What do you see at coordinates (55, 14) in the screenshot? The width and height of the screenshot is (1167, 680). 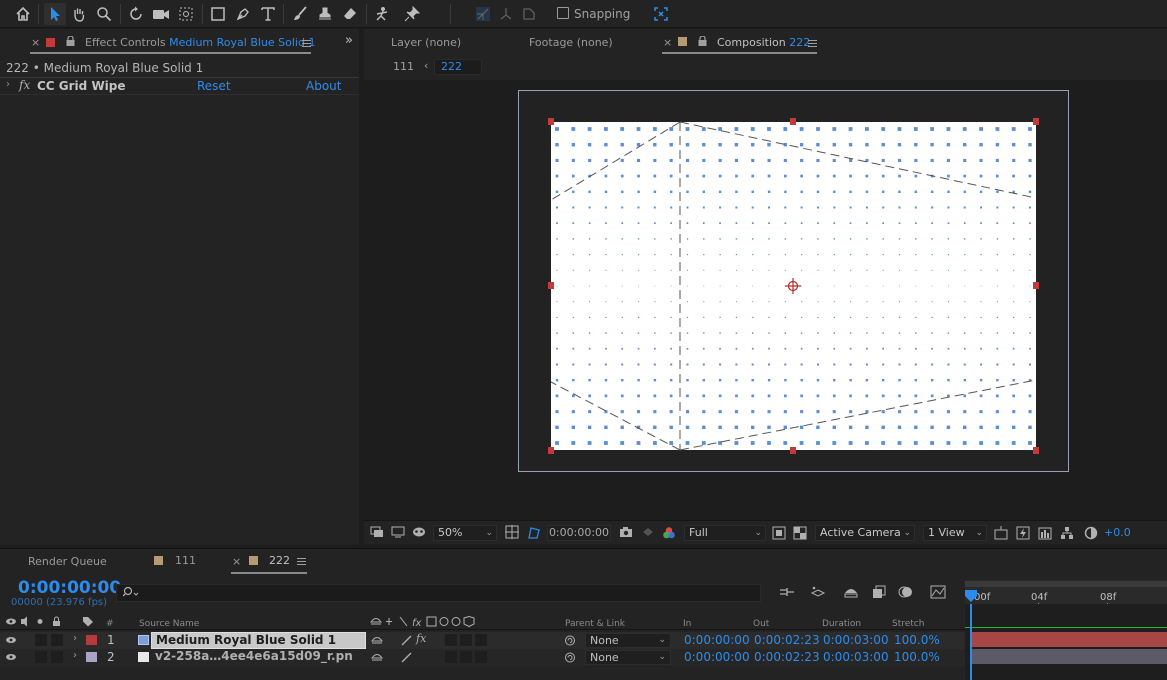 I see `selection-tool-icon` at bounding box center [55, 14].